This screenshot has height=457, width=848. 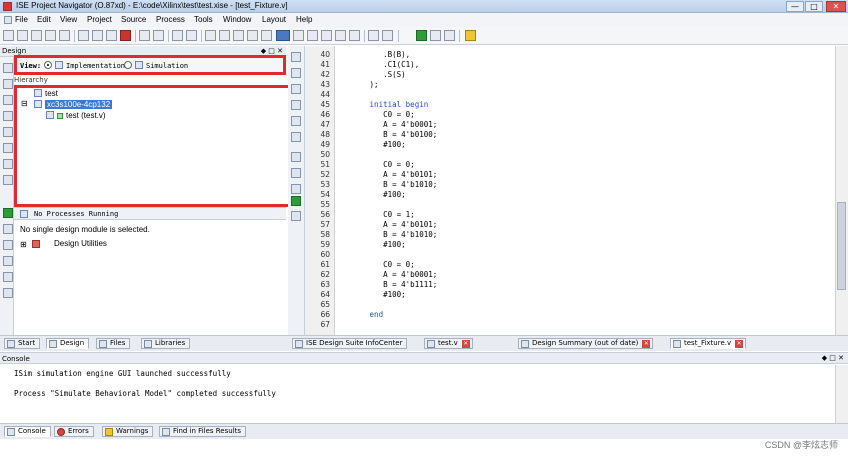 What do you see at coordinates (841, 190) in the screenshot?
I see `editor-scrollbar` at bounding box center [841, 190].